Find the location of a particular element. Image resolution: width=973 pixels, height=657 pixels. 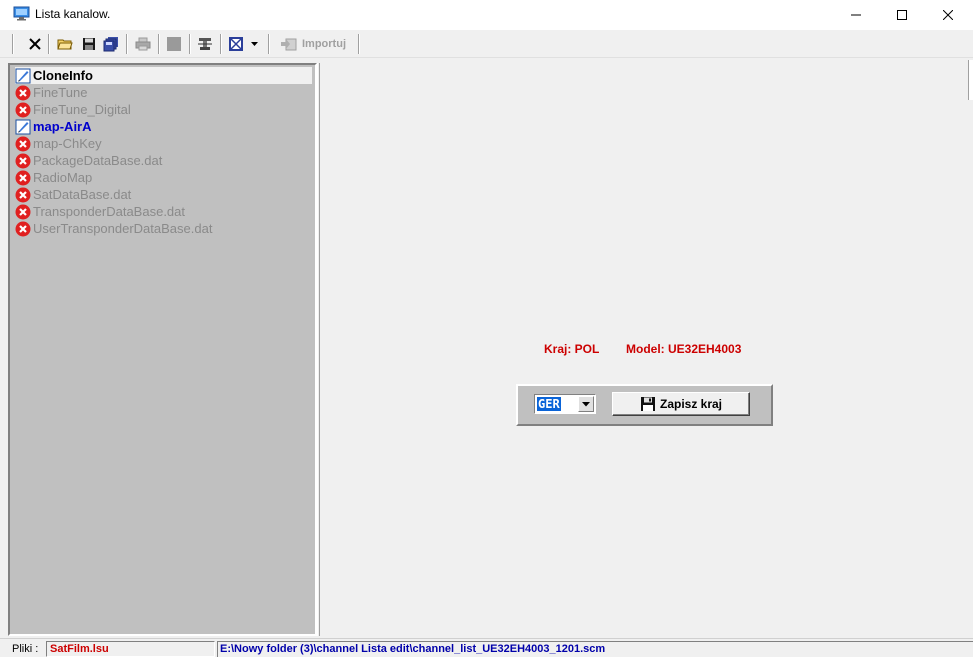

tools-button is located at coordinates (205, 44).